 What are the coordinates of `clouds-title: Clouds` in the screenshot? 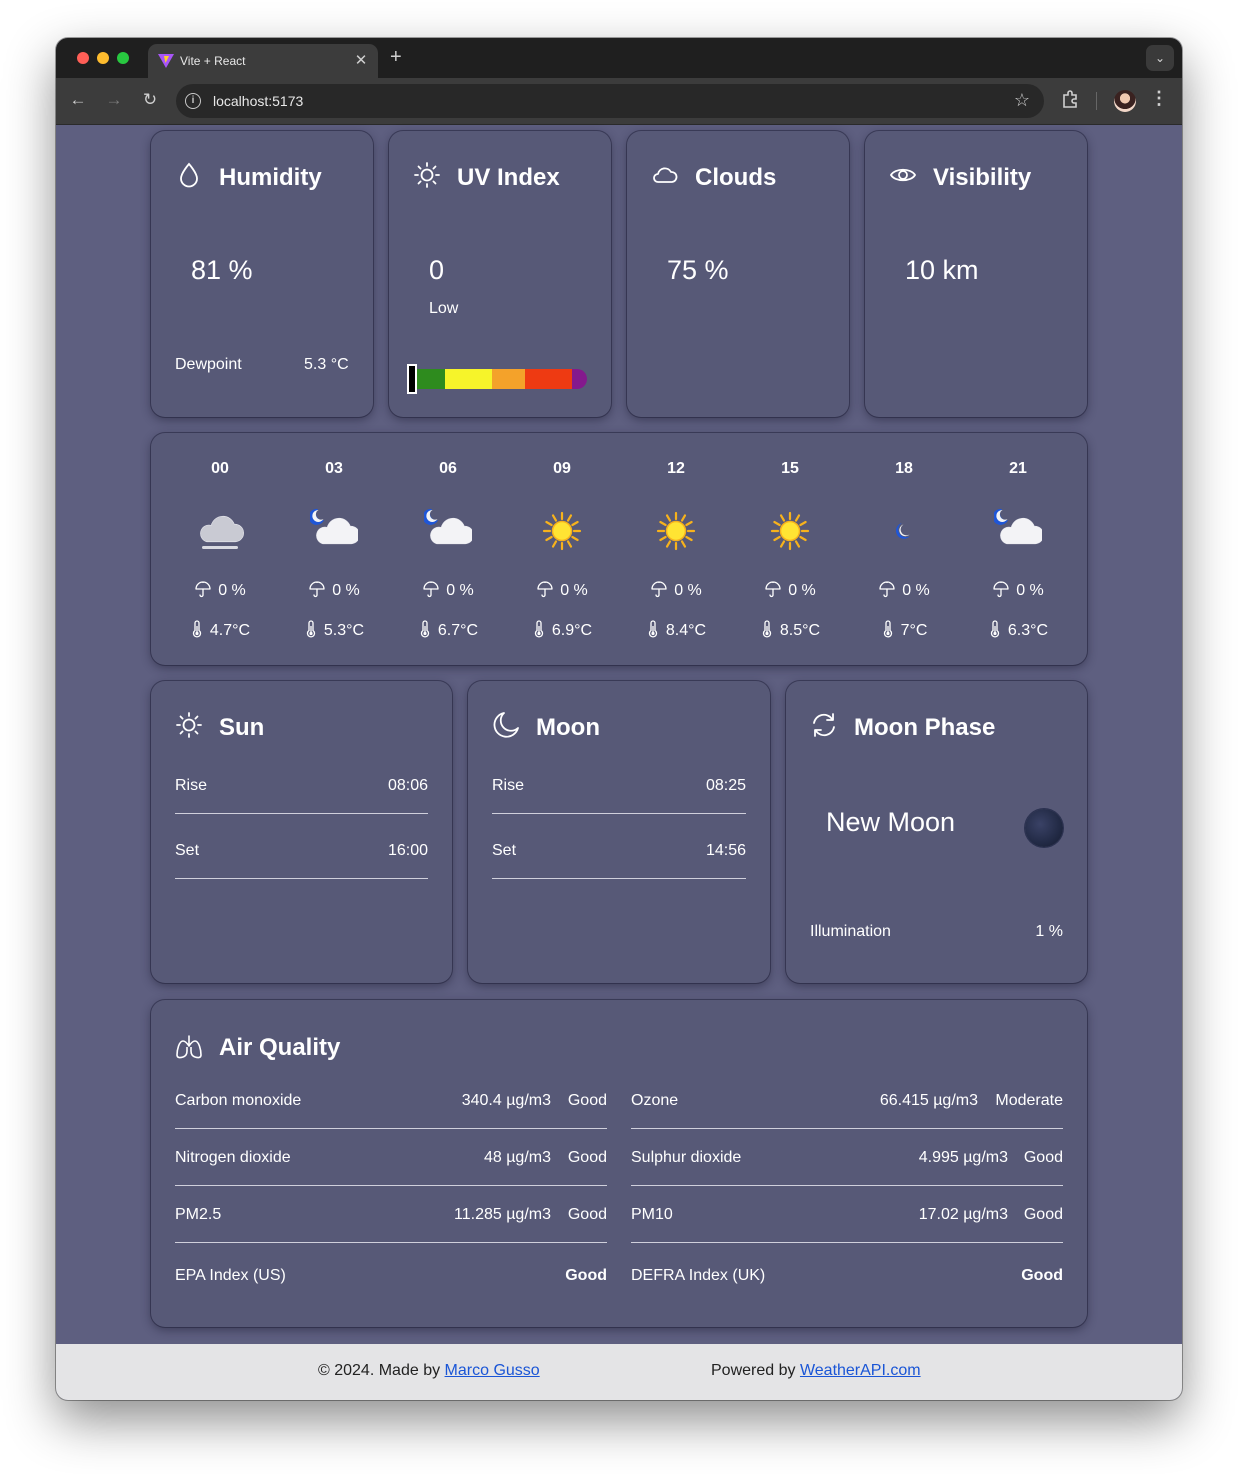 It's located at (736, 177).